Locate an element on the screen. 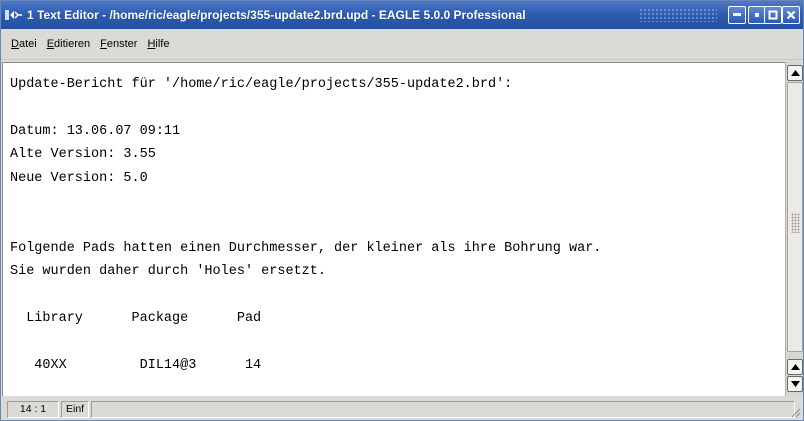  restore-icon is located at coordinates (757, 15).